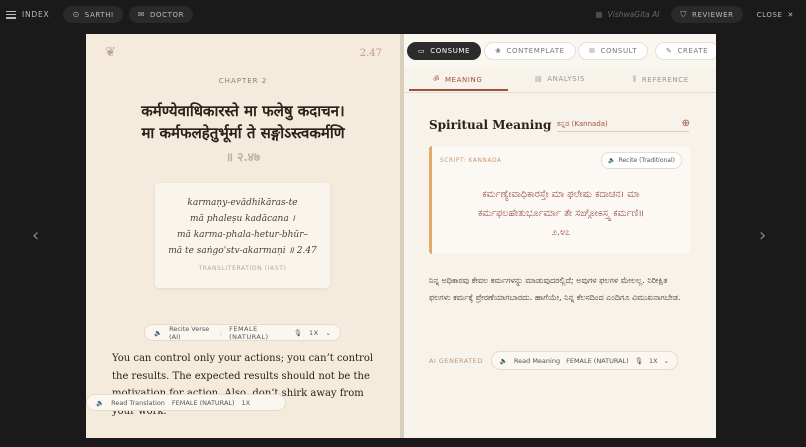  I want to click on read-translation-button: Read Translation, so click(138, 403).